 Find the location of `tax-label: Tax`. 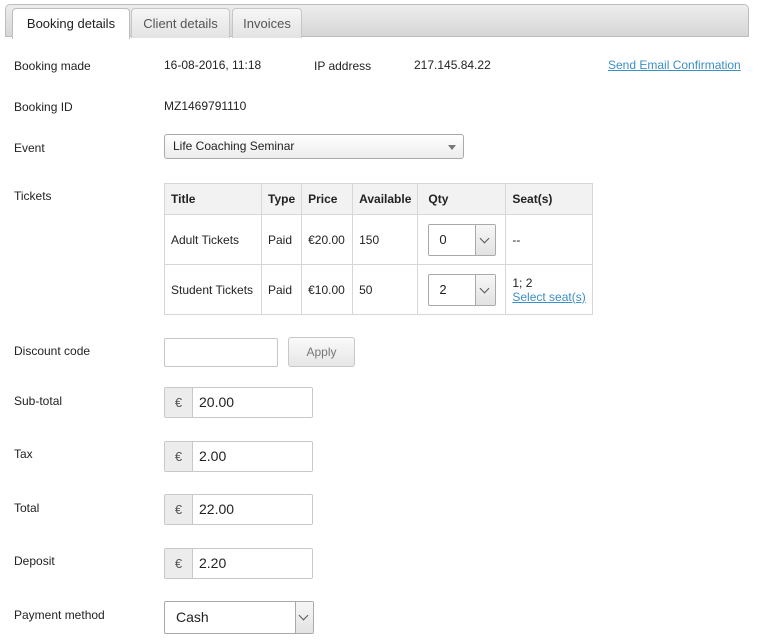

tax-label: Tax is located at coordinates (23, 454).